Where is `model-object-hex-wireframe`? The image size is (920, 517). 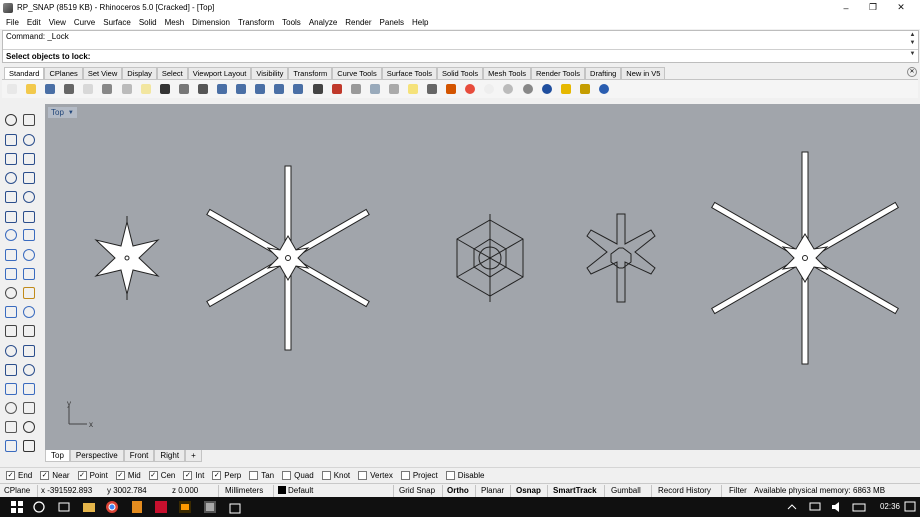 model-object-hex-wireframe is located at coordinates (490, 258).